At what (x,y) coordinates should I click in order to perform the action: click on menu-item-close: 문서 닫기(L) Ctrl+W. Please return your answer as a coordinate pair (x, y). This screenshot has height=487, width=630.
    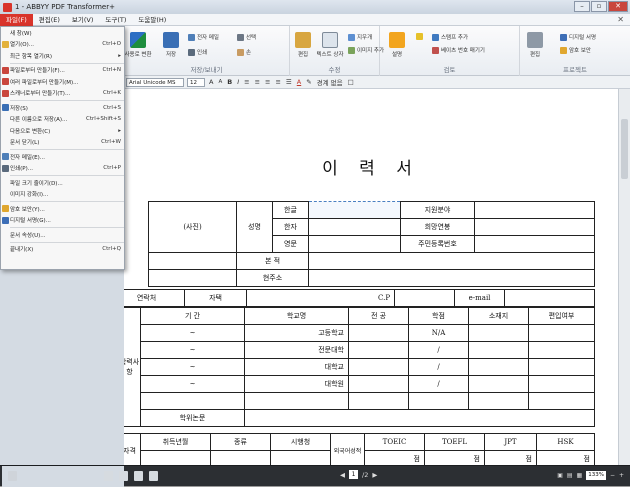
    Looking at the image, I should click on (62, 143).